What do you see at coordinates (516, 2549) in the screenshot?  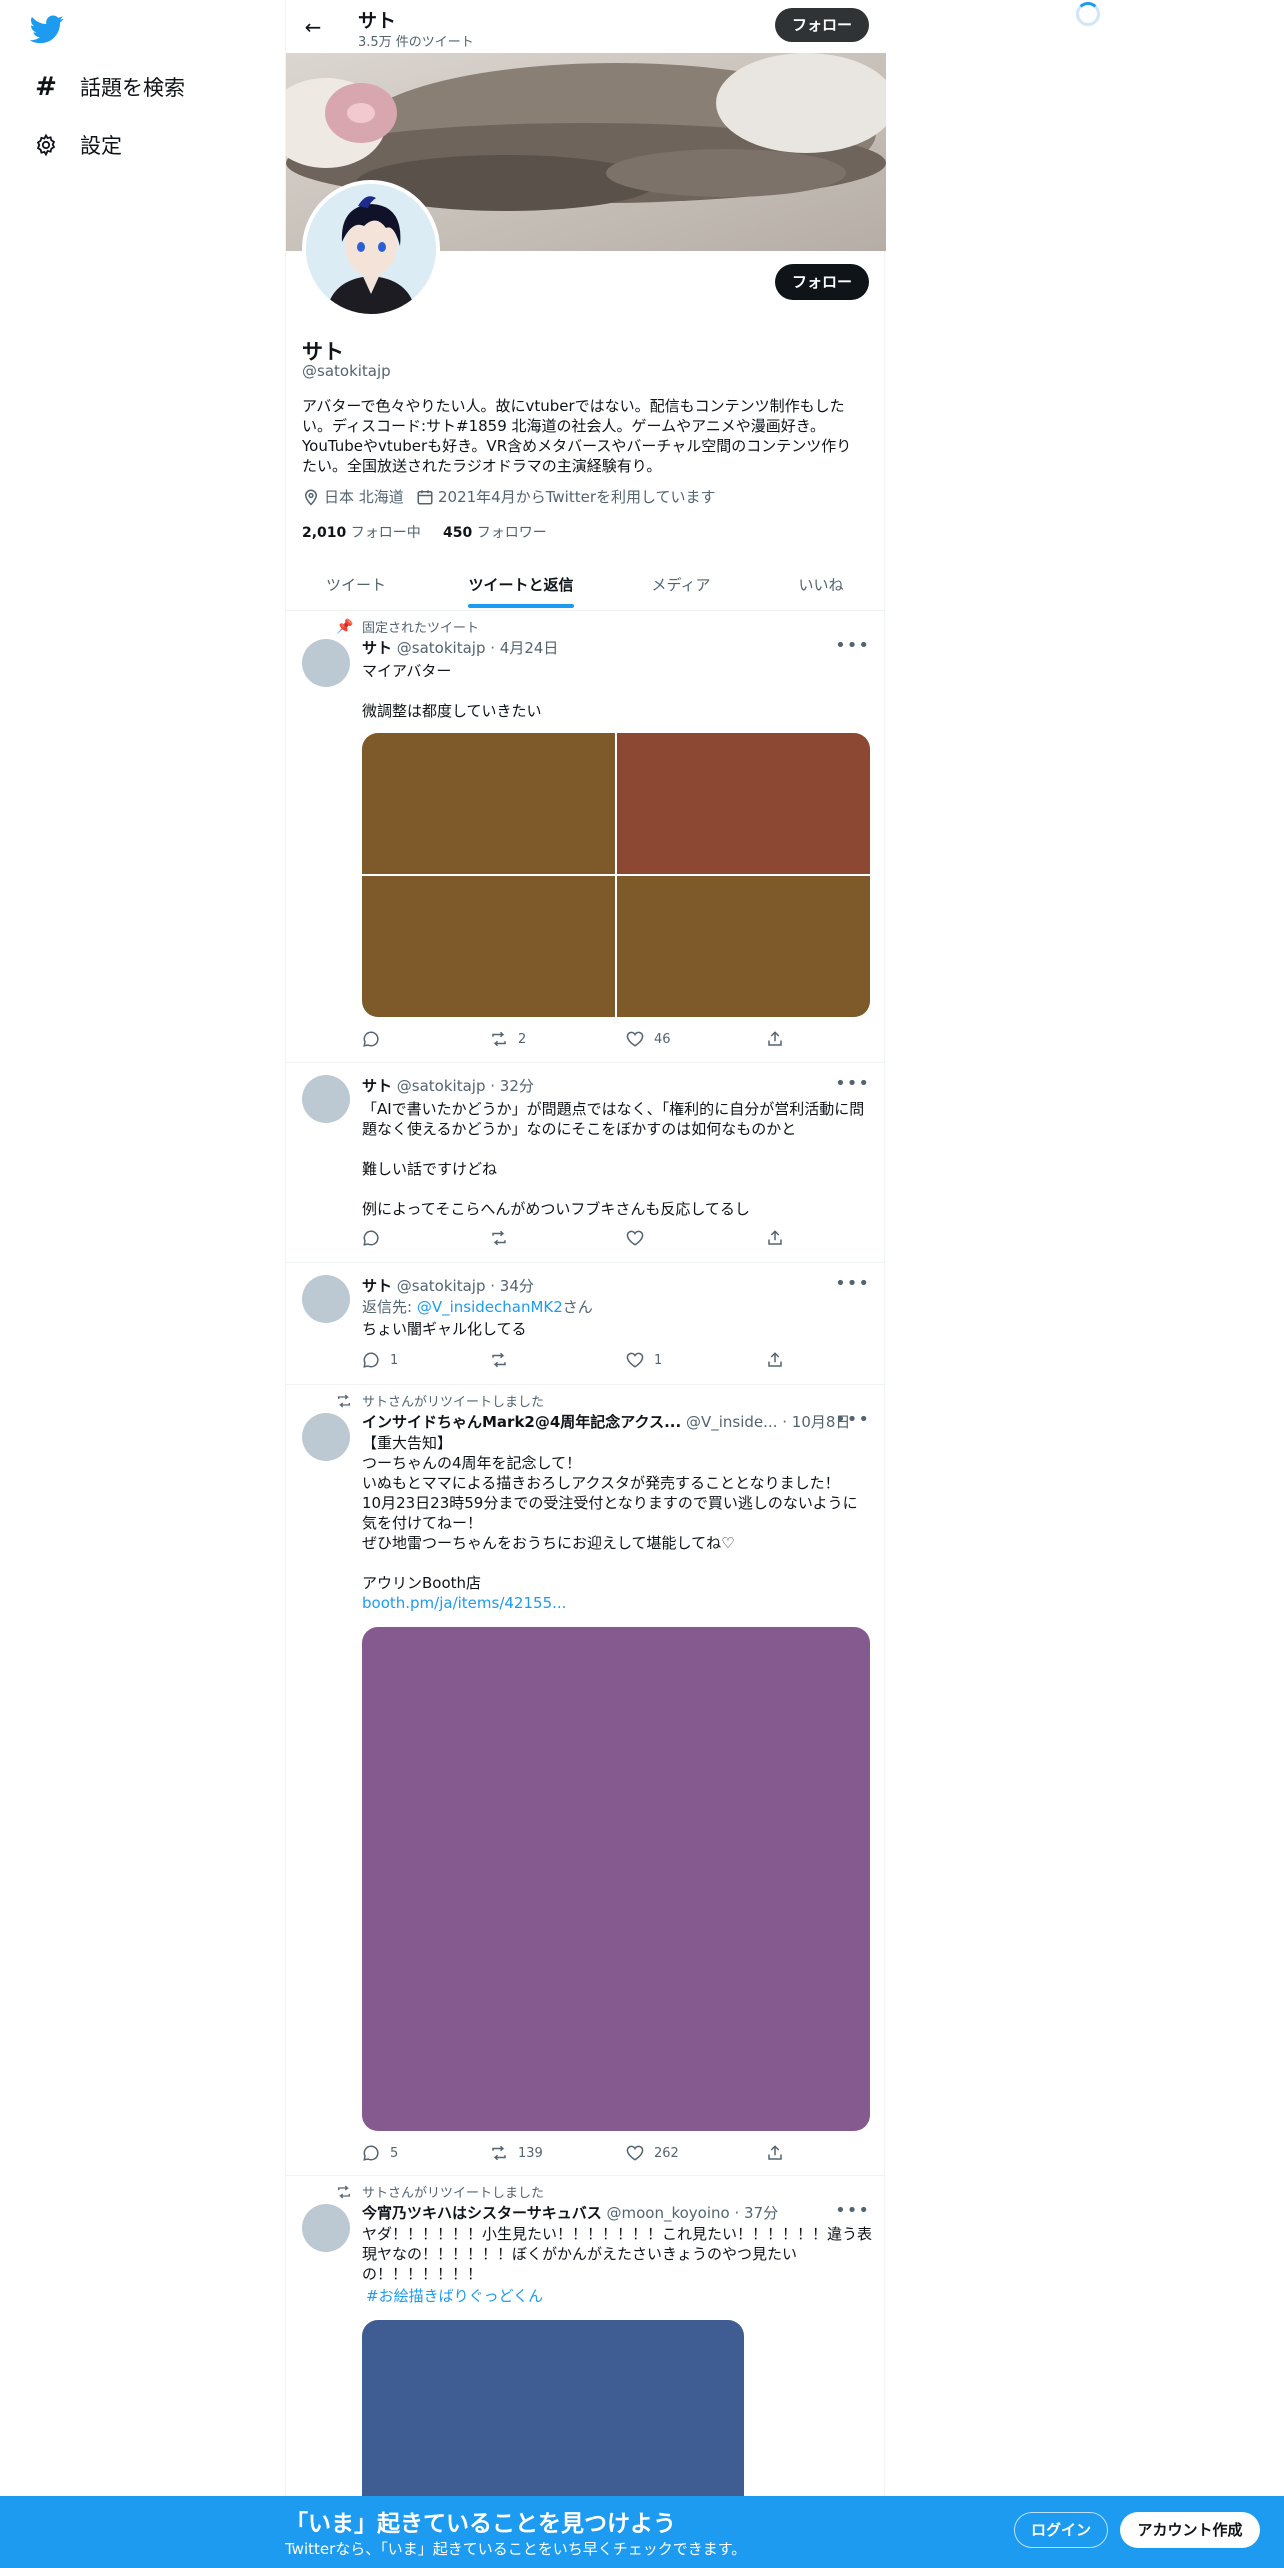 I see `signup-prompt-subtitle: Twitterなら、「いま」起きていることをいち早くチェックできます。` at bounding box center [516, 2549].